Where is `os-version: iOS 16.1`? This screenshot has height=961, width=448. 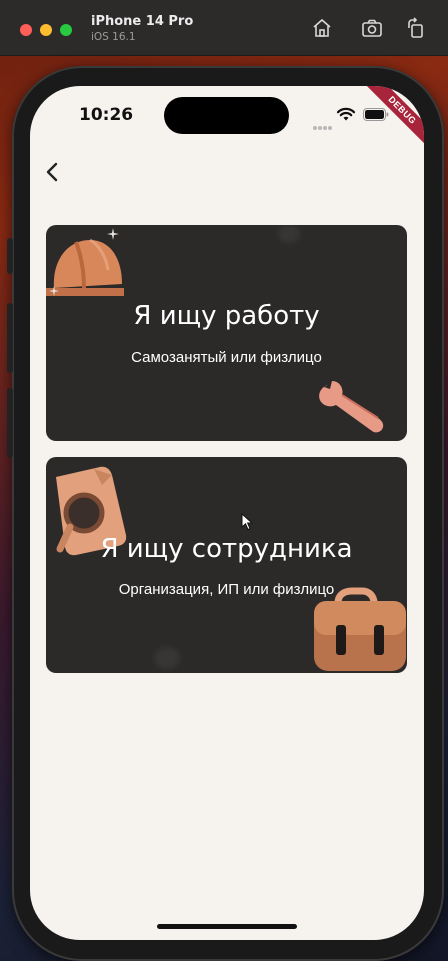
os-version: iOS 16.1 is located at coordinates (113, 37).